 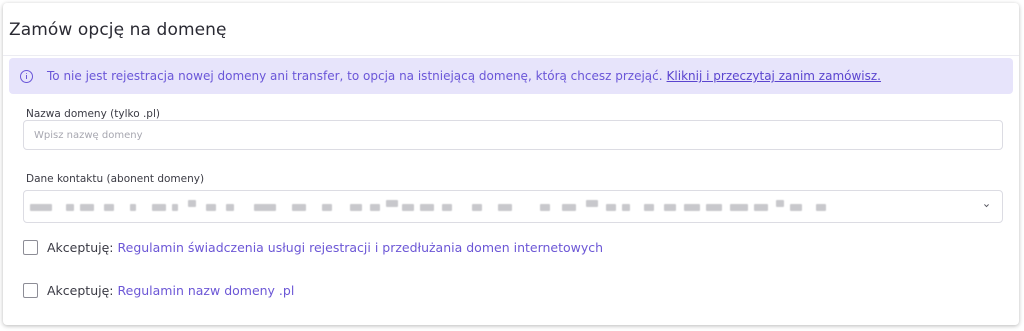 What do you see at coordinates (511, 55) in the screenshot?
I see `title-divider` at bounding box center [511, 55].